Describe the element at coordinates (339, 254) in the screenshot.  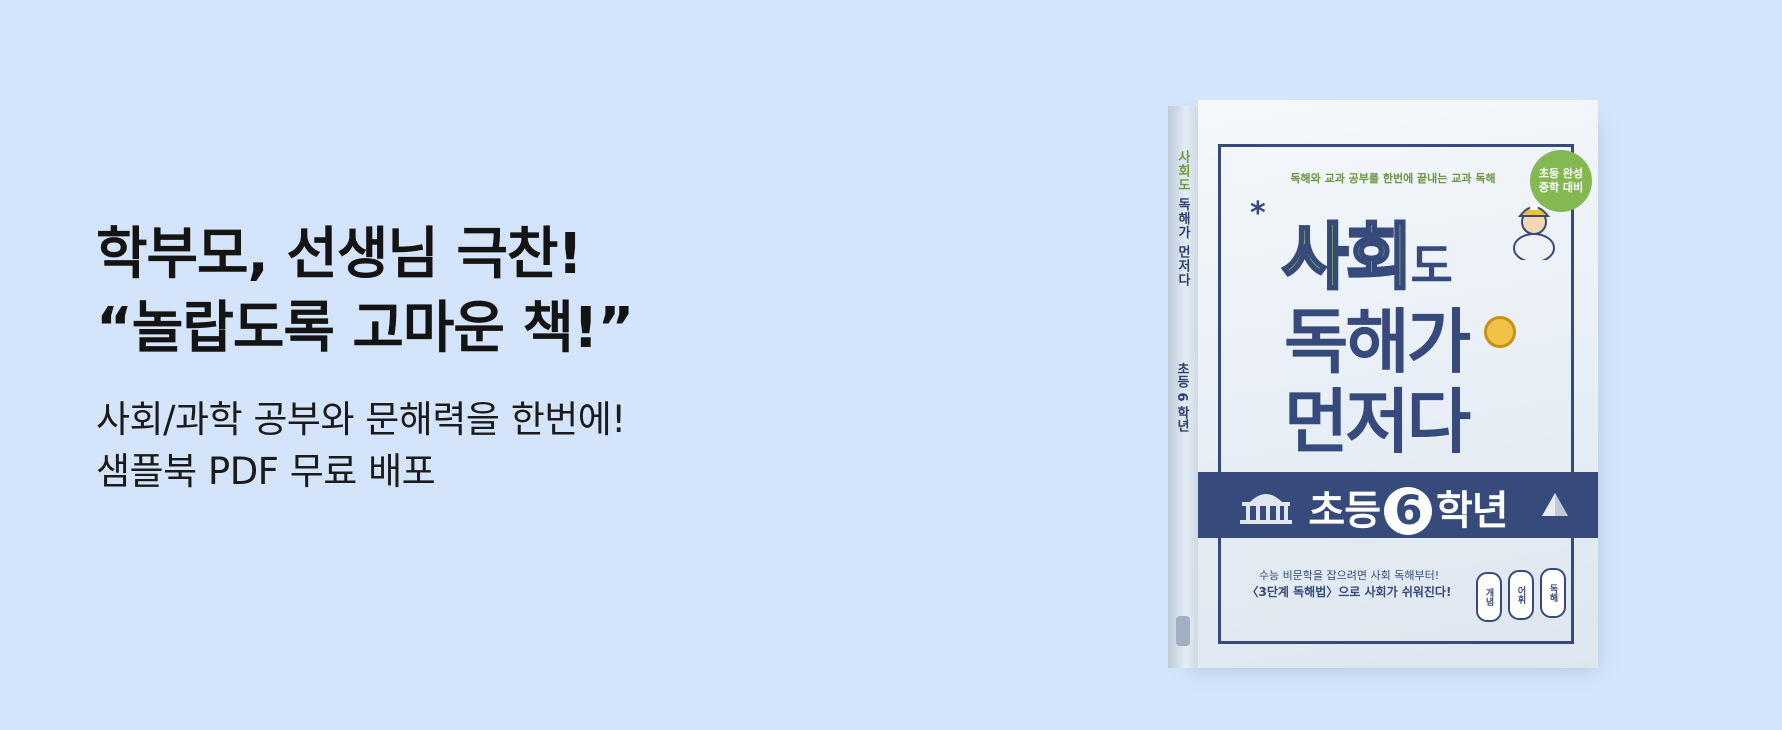
I see `headline-line-1: 학부모, 선생님 극찬!` at that location.